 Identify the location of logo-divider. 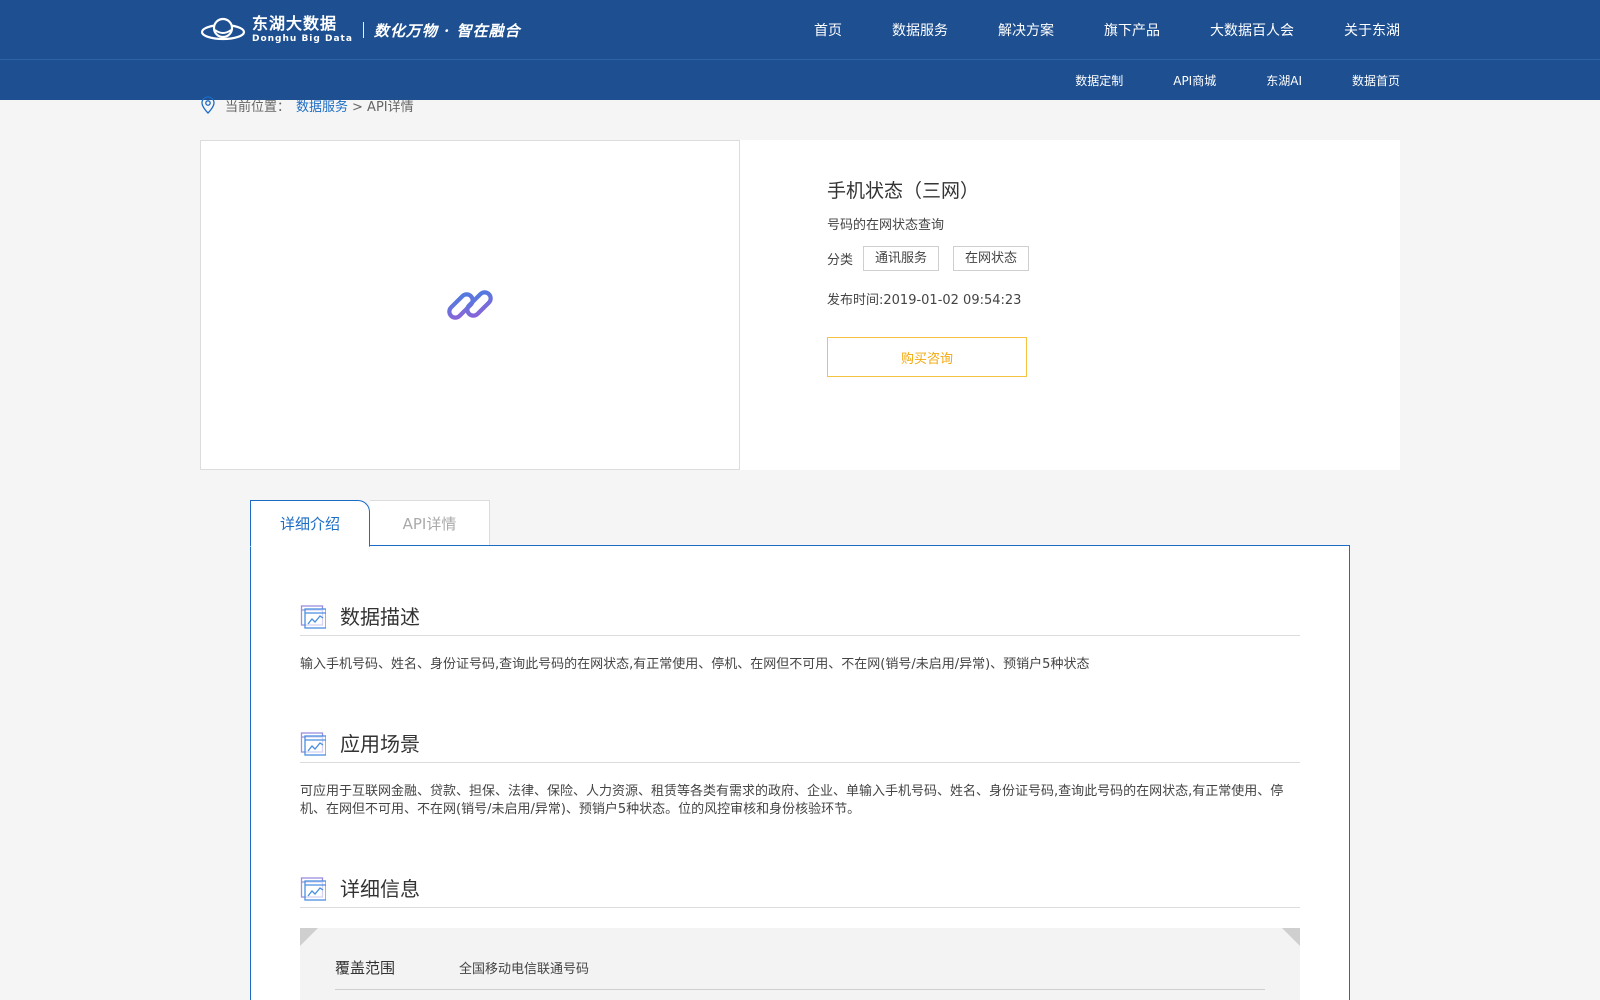
(363, 30).